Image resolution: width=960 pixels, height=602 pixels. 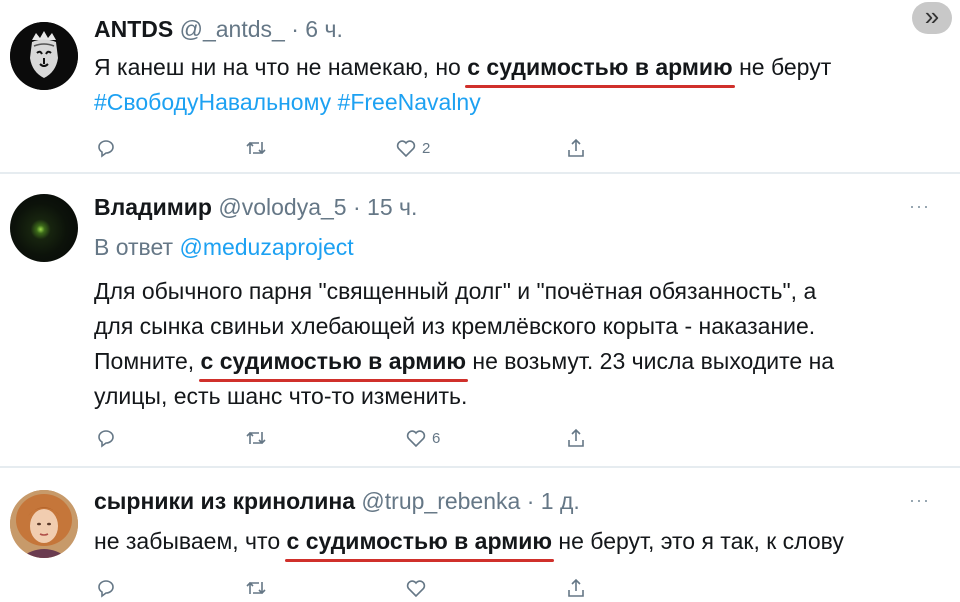 I want to click on like-button: 6, so click(x=422, y=438).